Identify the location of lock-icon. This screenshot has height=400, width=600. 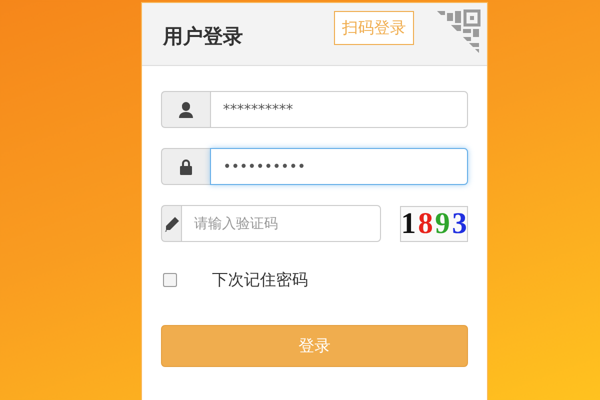
(186, 167).